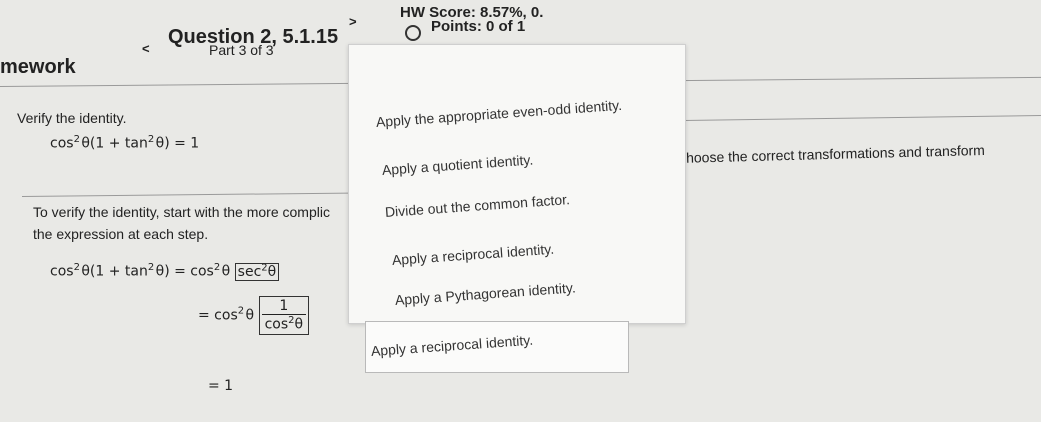  Describe the element at coordinates (249, 271) in the screenshot. I see `step1-sec: sec` at that location.